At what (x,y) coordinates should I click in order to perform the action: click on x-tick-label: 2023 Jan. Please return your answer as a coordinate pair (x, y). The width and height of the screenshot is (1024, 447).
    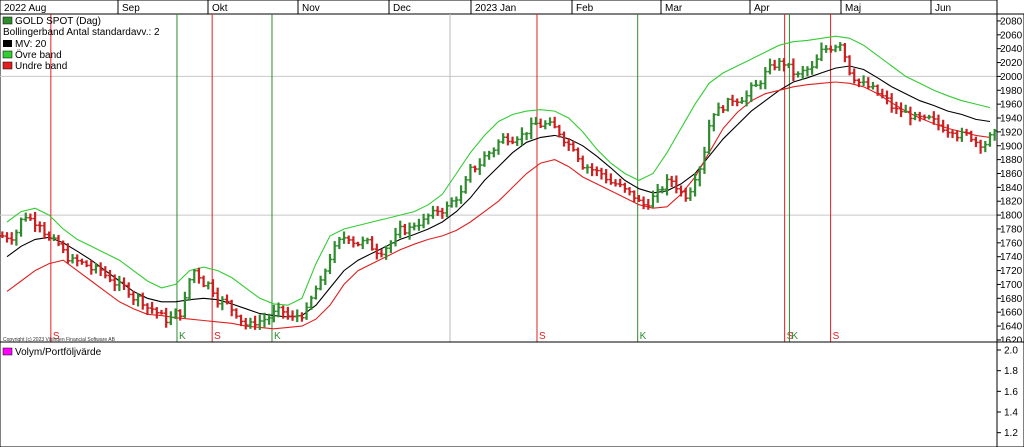
    Looking at the image, I should click on (495, 8).